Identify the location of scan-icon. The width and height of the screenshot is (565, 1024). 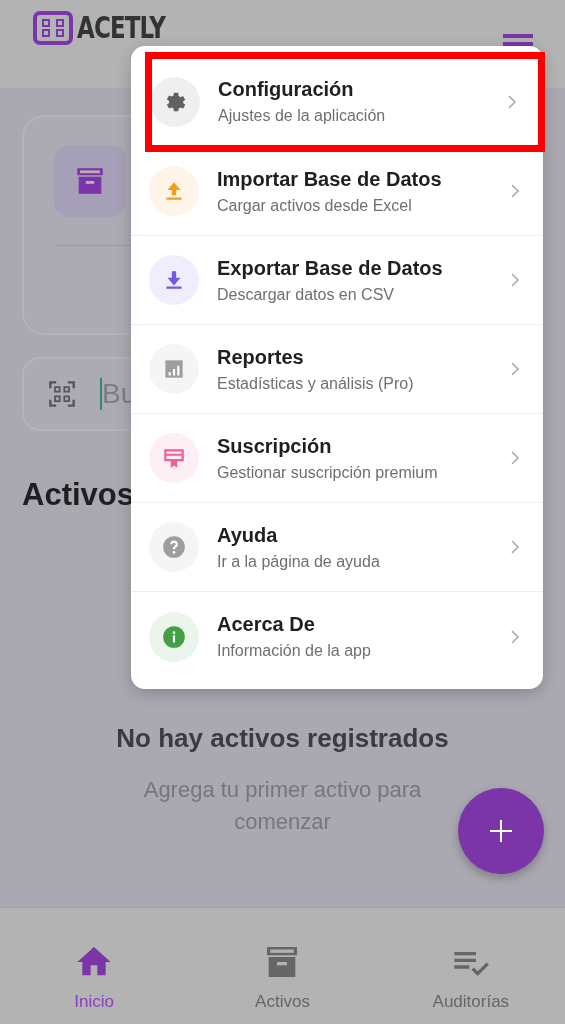
(62, 394).